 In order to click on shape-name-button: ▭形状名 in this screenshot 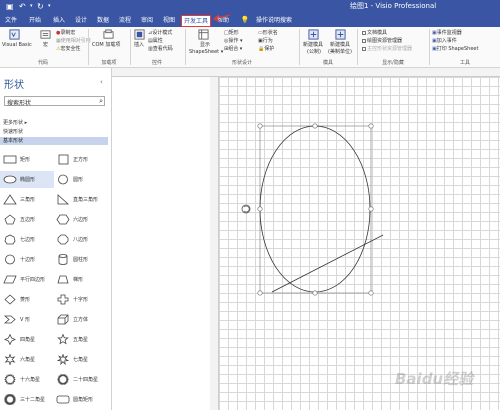, I will do `click(268, 33)`.